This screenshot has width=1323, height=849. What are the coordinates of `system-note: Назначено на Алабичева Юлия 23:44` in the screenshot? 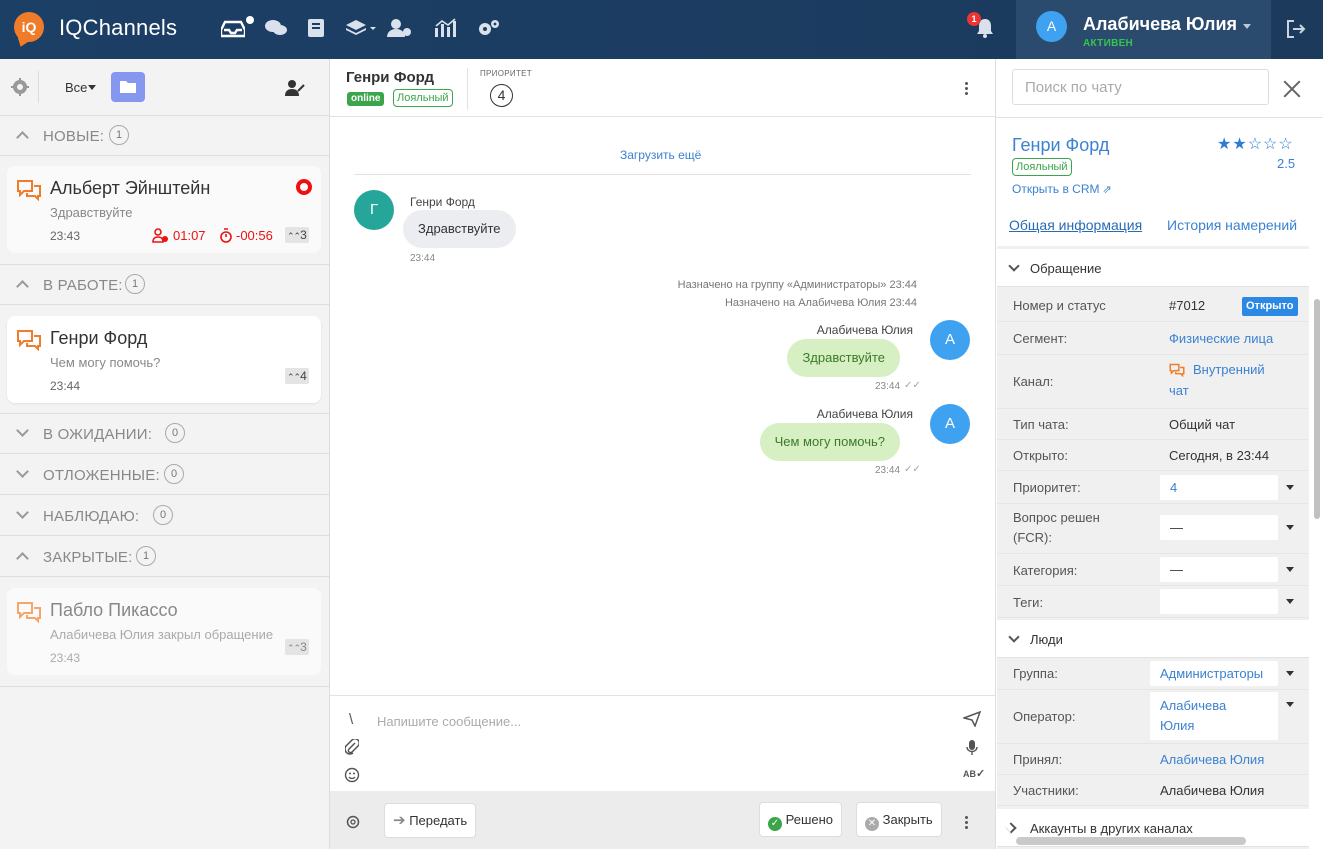 It's located at (820, 303).